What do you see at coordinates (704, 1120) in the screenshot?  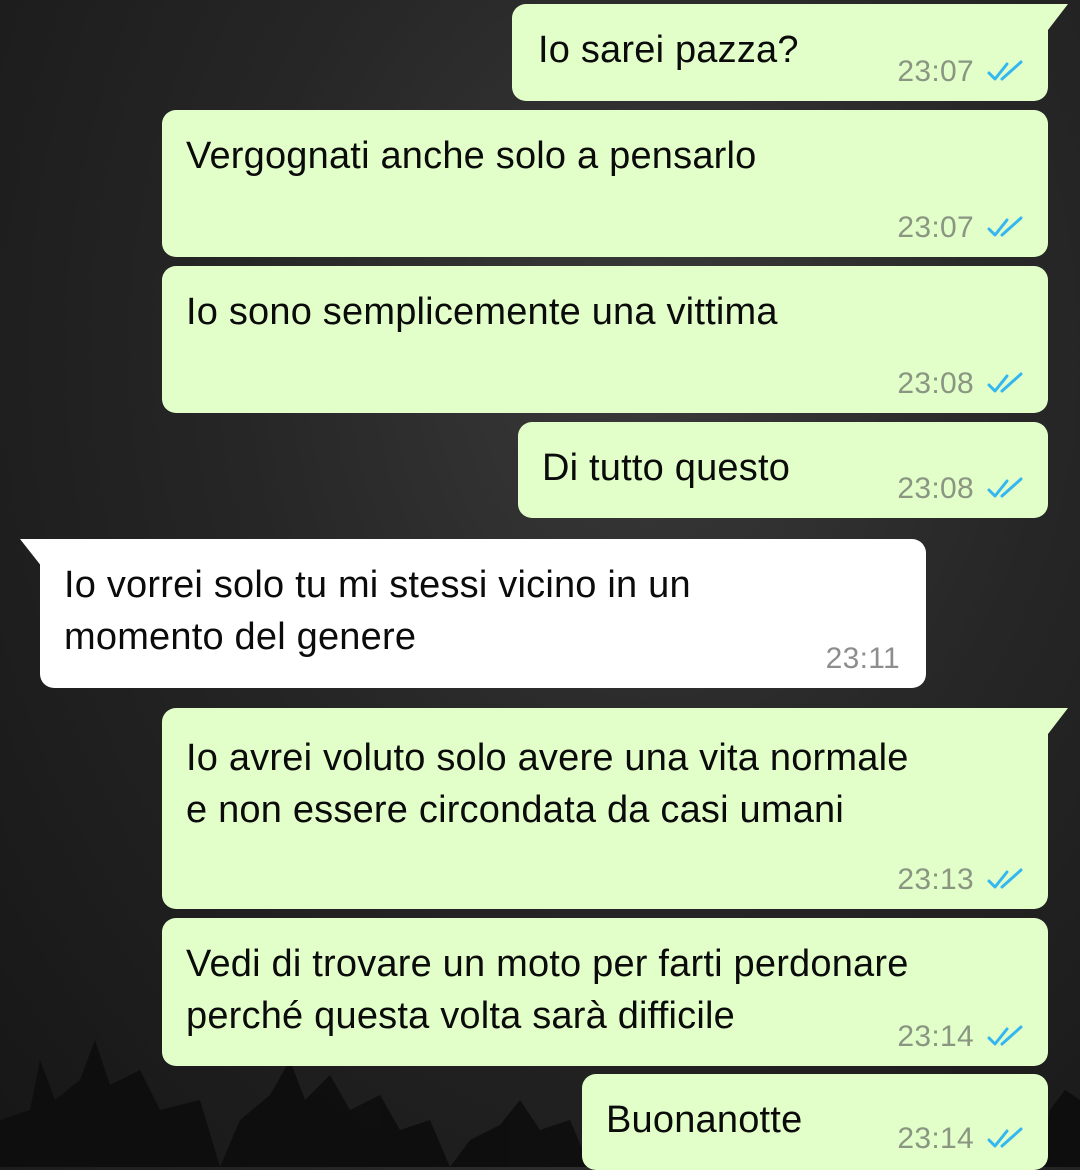 I see `message-text: Buonanotte` at bounding box center [704, 1120].